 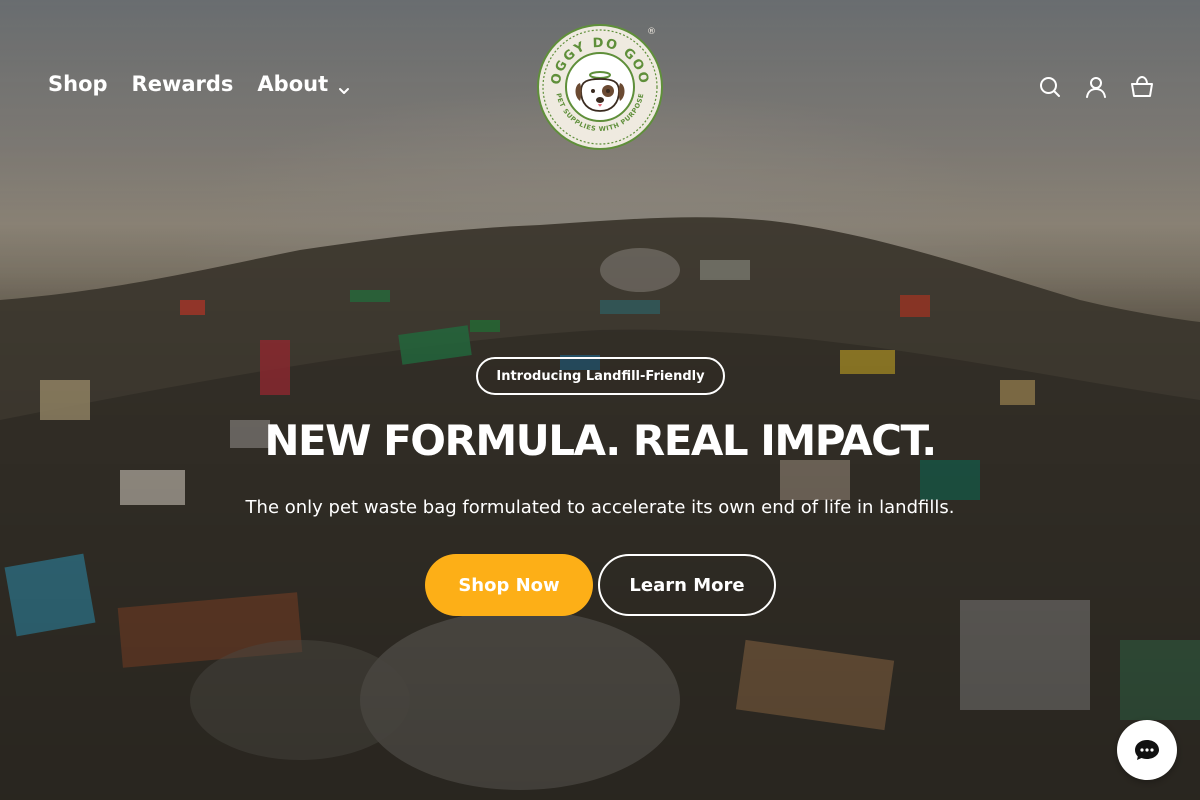 What do you see at coordinates (1050, 87) in the screenshot?
I see `search-icon` at bounding box center [1050, 87].